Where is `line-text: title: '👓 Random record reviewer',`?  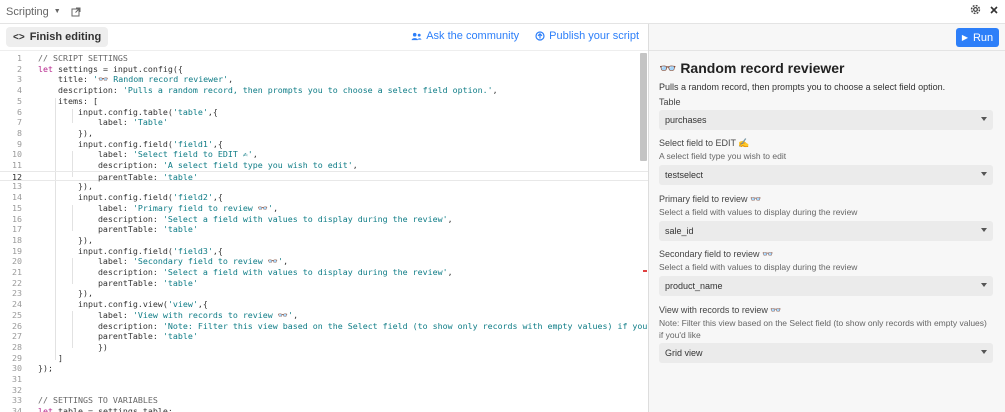
line-text: title: '👓 Random record reviewer', is located at coordinates (135, 79).